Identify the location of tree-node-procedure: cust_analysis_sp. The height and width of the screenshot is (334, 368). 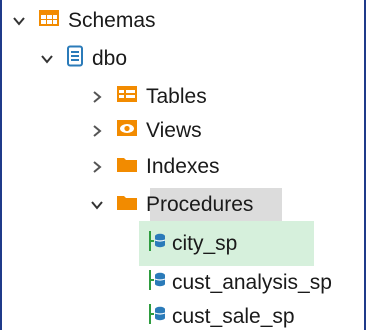
(240, 283).